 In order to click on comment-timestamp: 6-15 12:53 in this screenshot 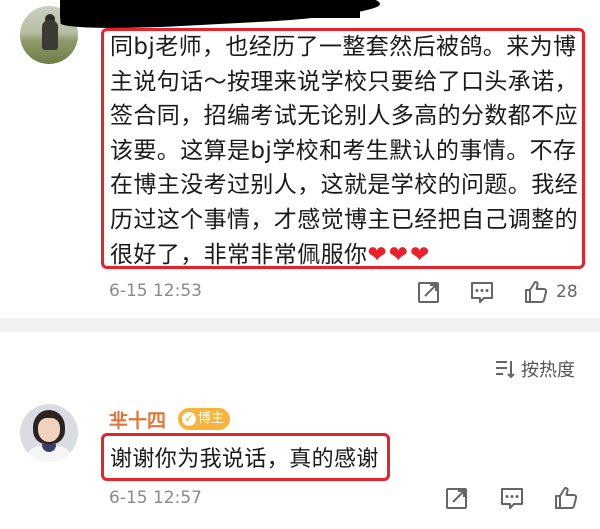, I will do `click(155, 291)`.